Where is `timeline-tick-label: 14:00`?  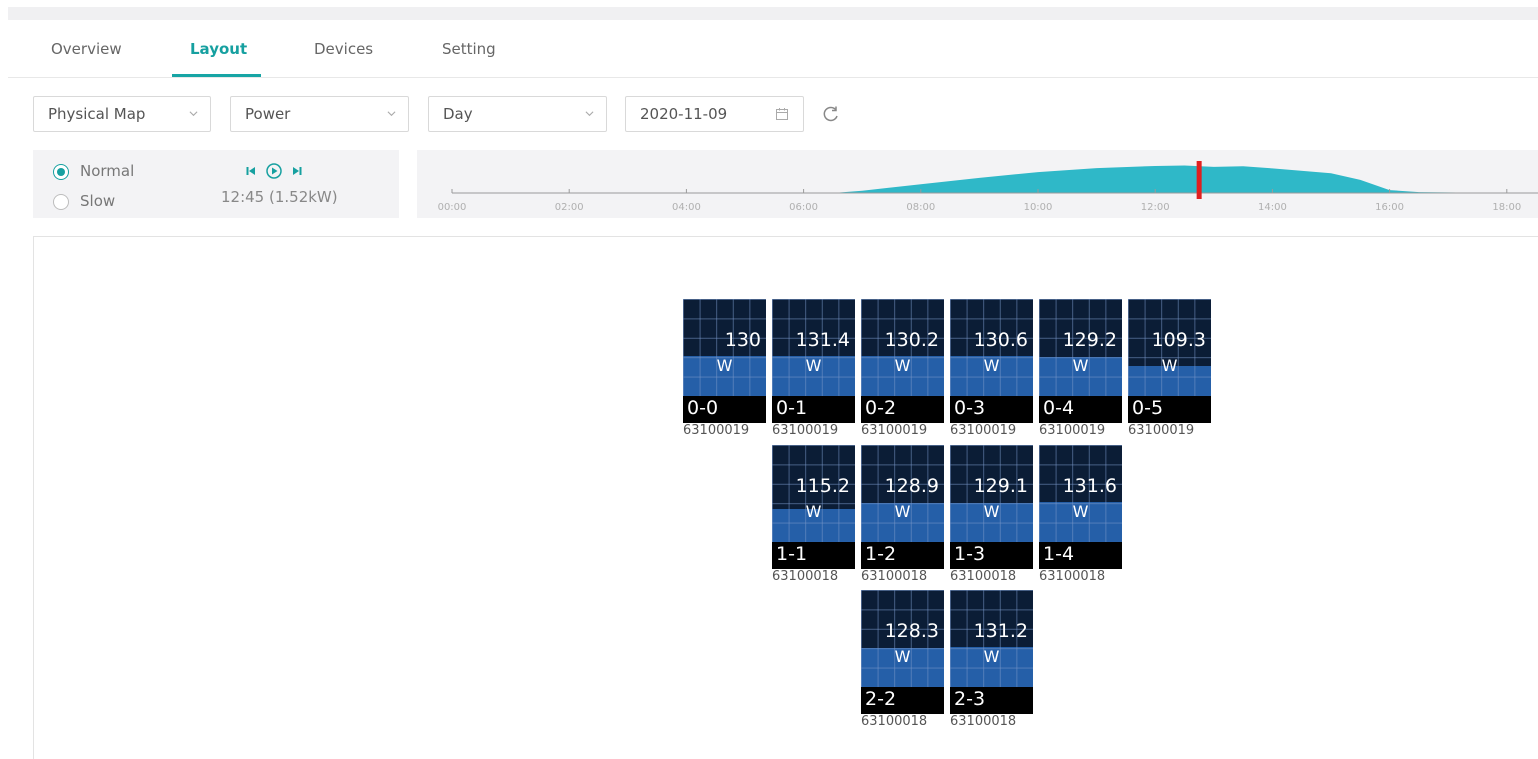 timeline-tick-label: 14:00 is located at coordinates (1272, 207).